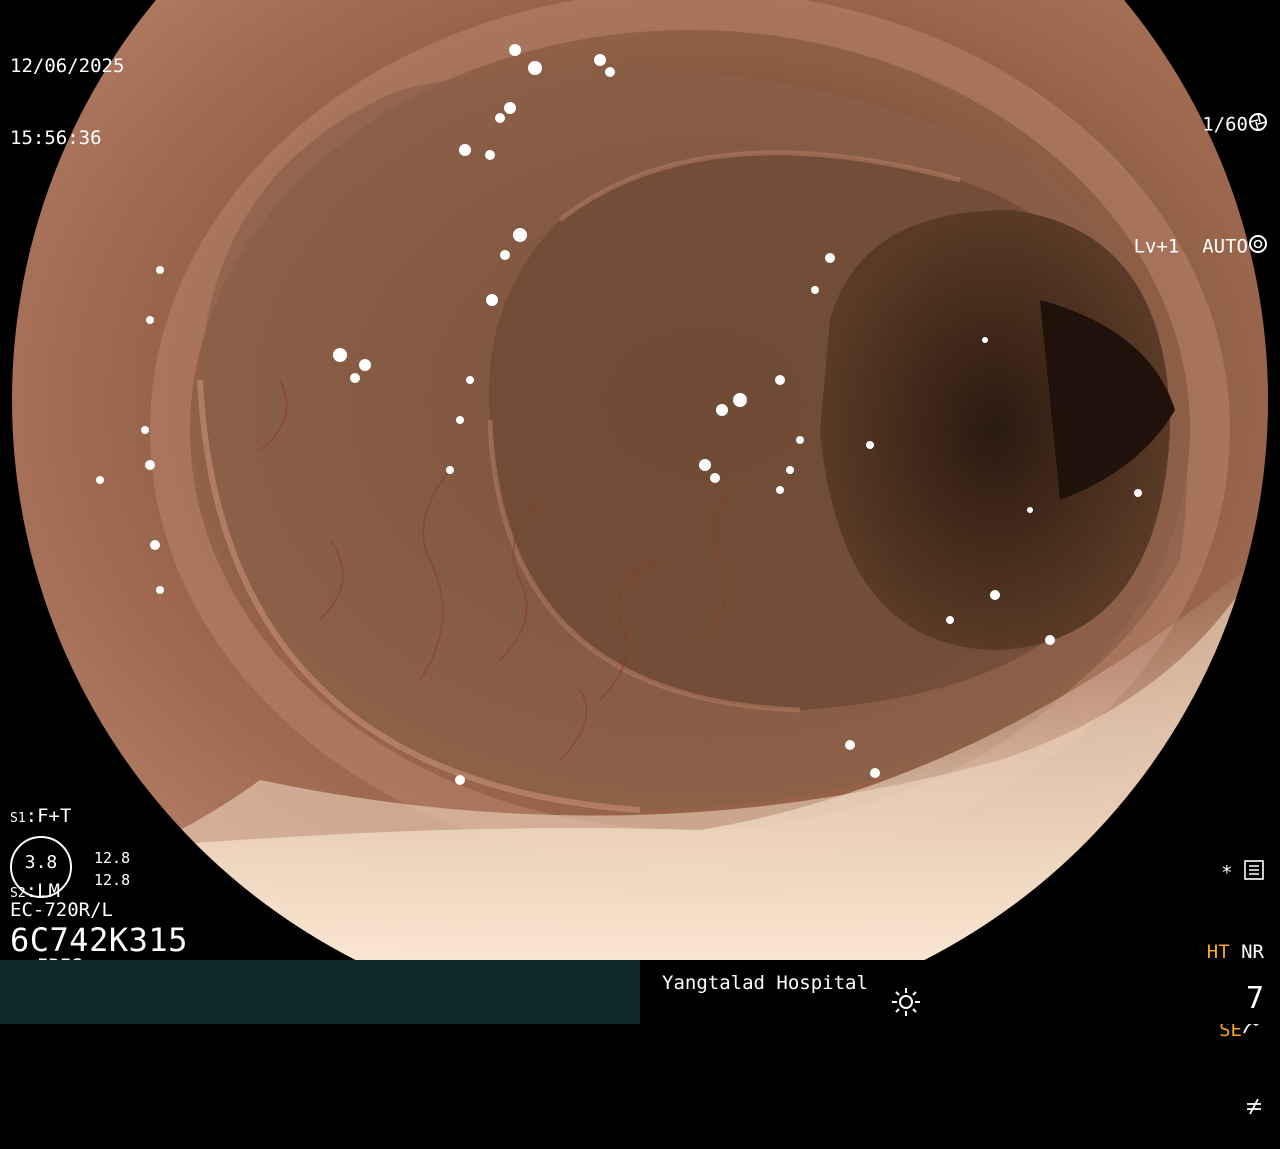 Image resolution: width=1280 pixels, height=1149 pixels. What do you see at coordinates (1258, 247) in the screenshot?
I see `iris-icon` at bounding box center [1258, 247].